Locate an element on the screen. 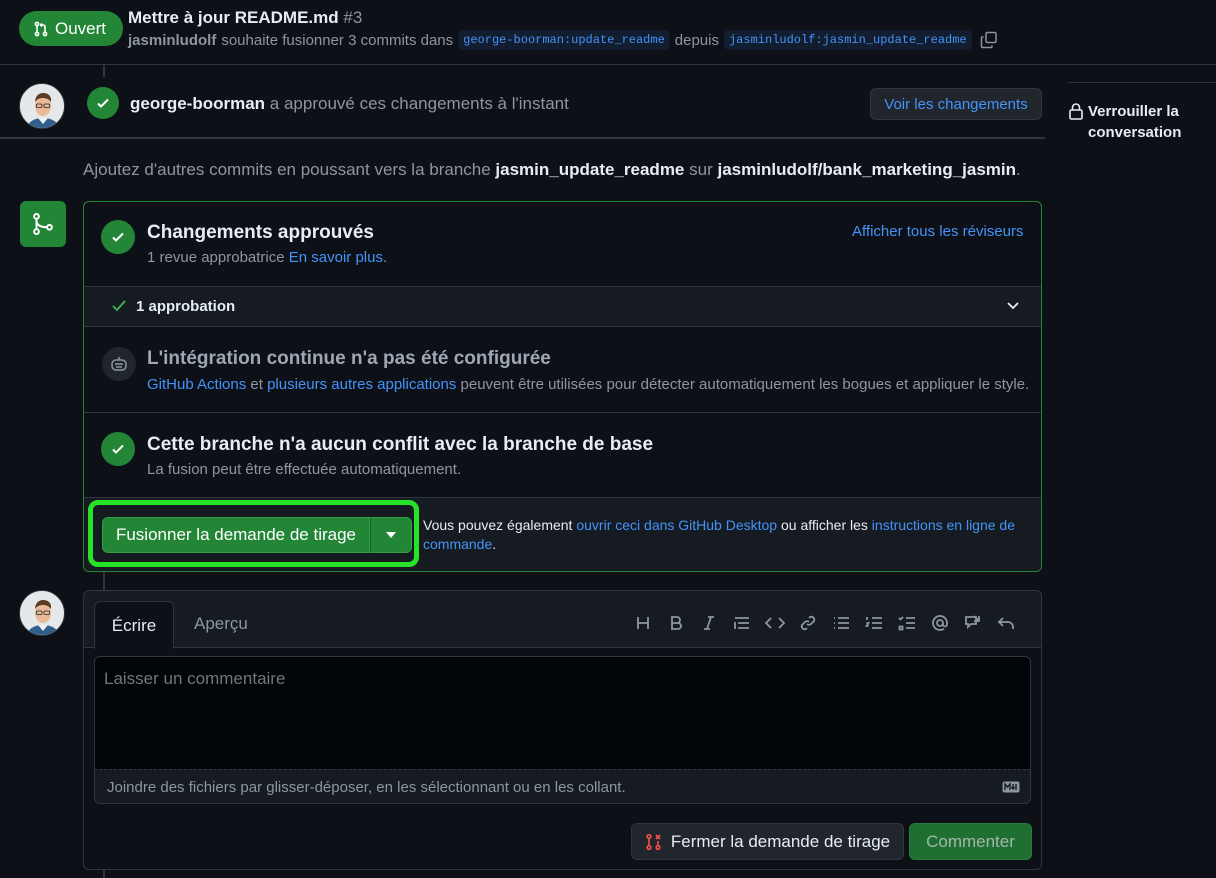 The height and width of the screenshot is (878, 1216). approved-check-icon is located at coordinates (103, 103).